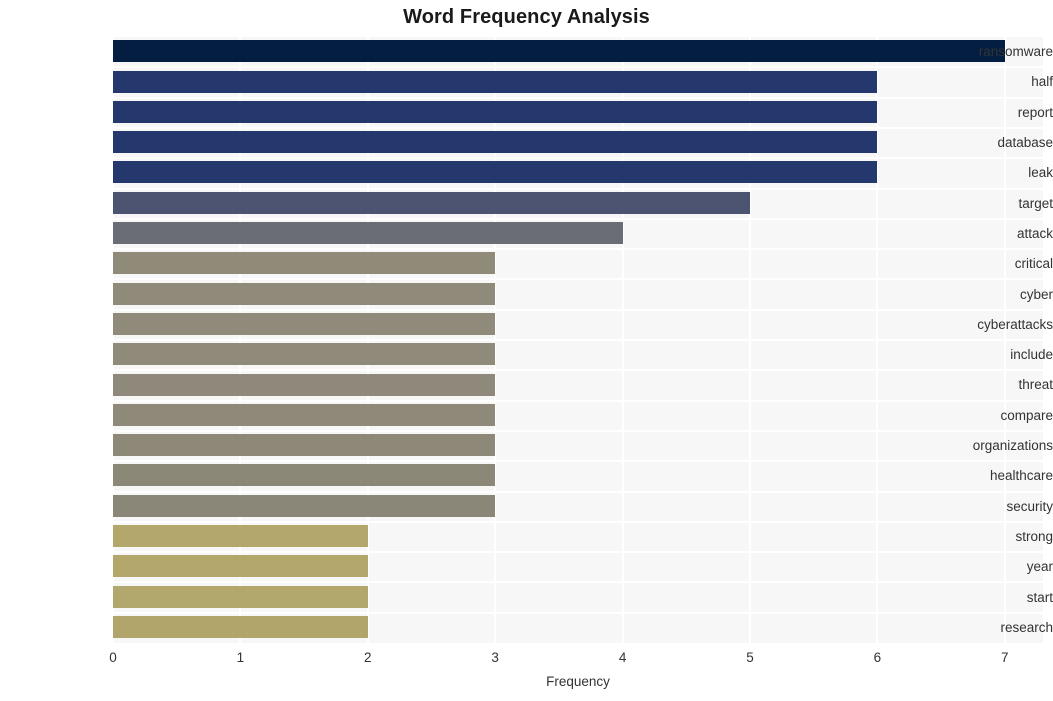 This screenshot has width=1053, height=701. What do you see at coordinates (578, 681) in the screenshot?
I see `x-axis-label: Frequency` at bounding box center [578, 681].